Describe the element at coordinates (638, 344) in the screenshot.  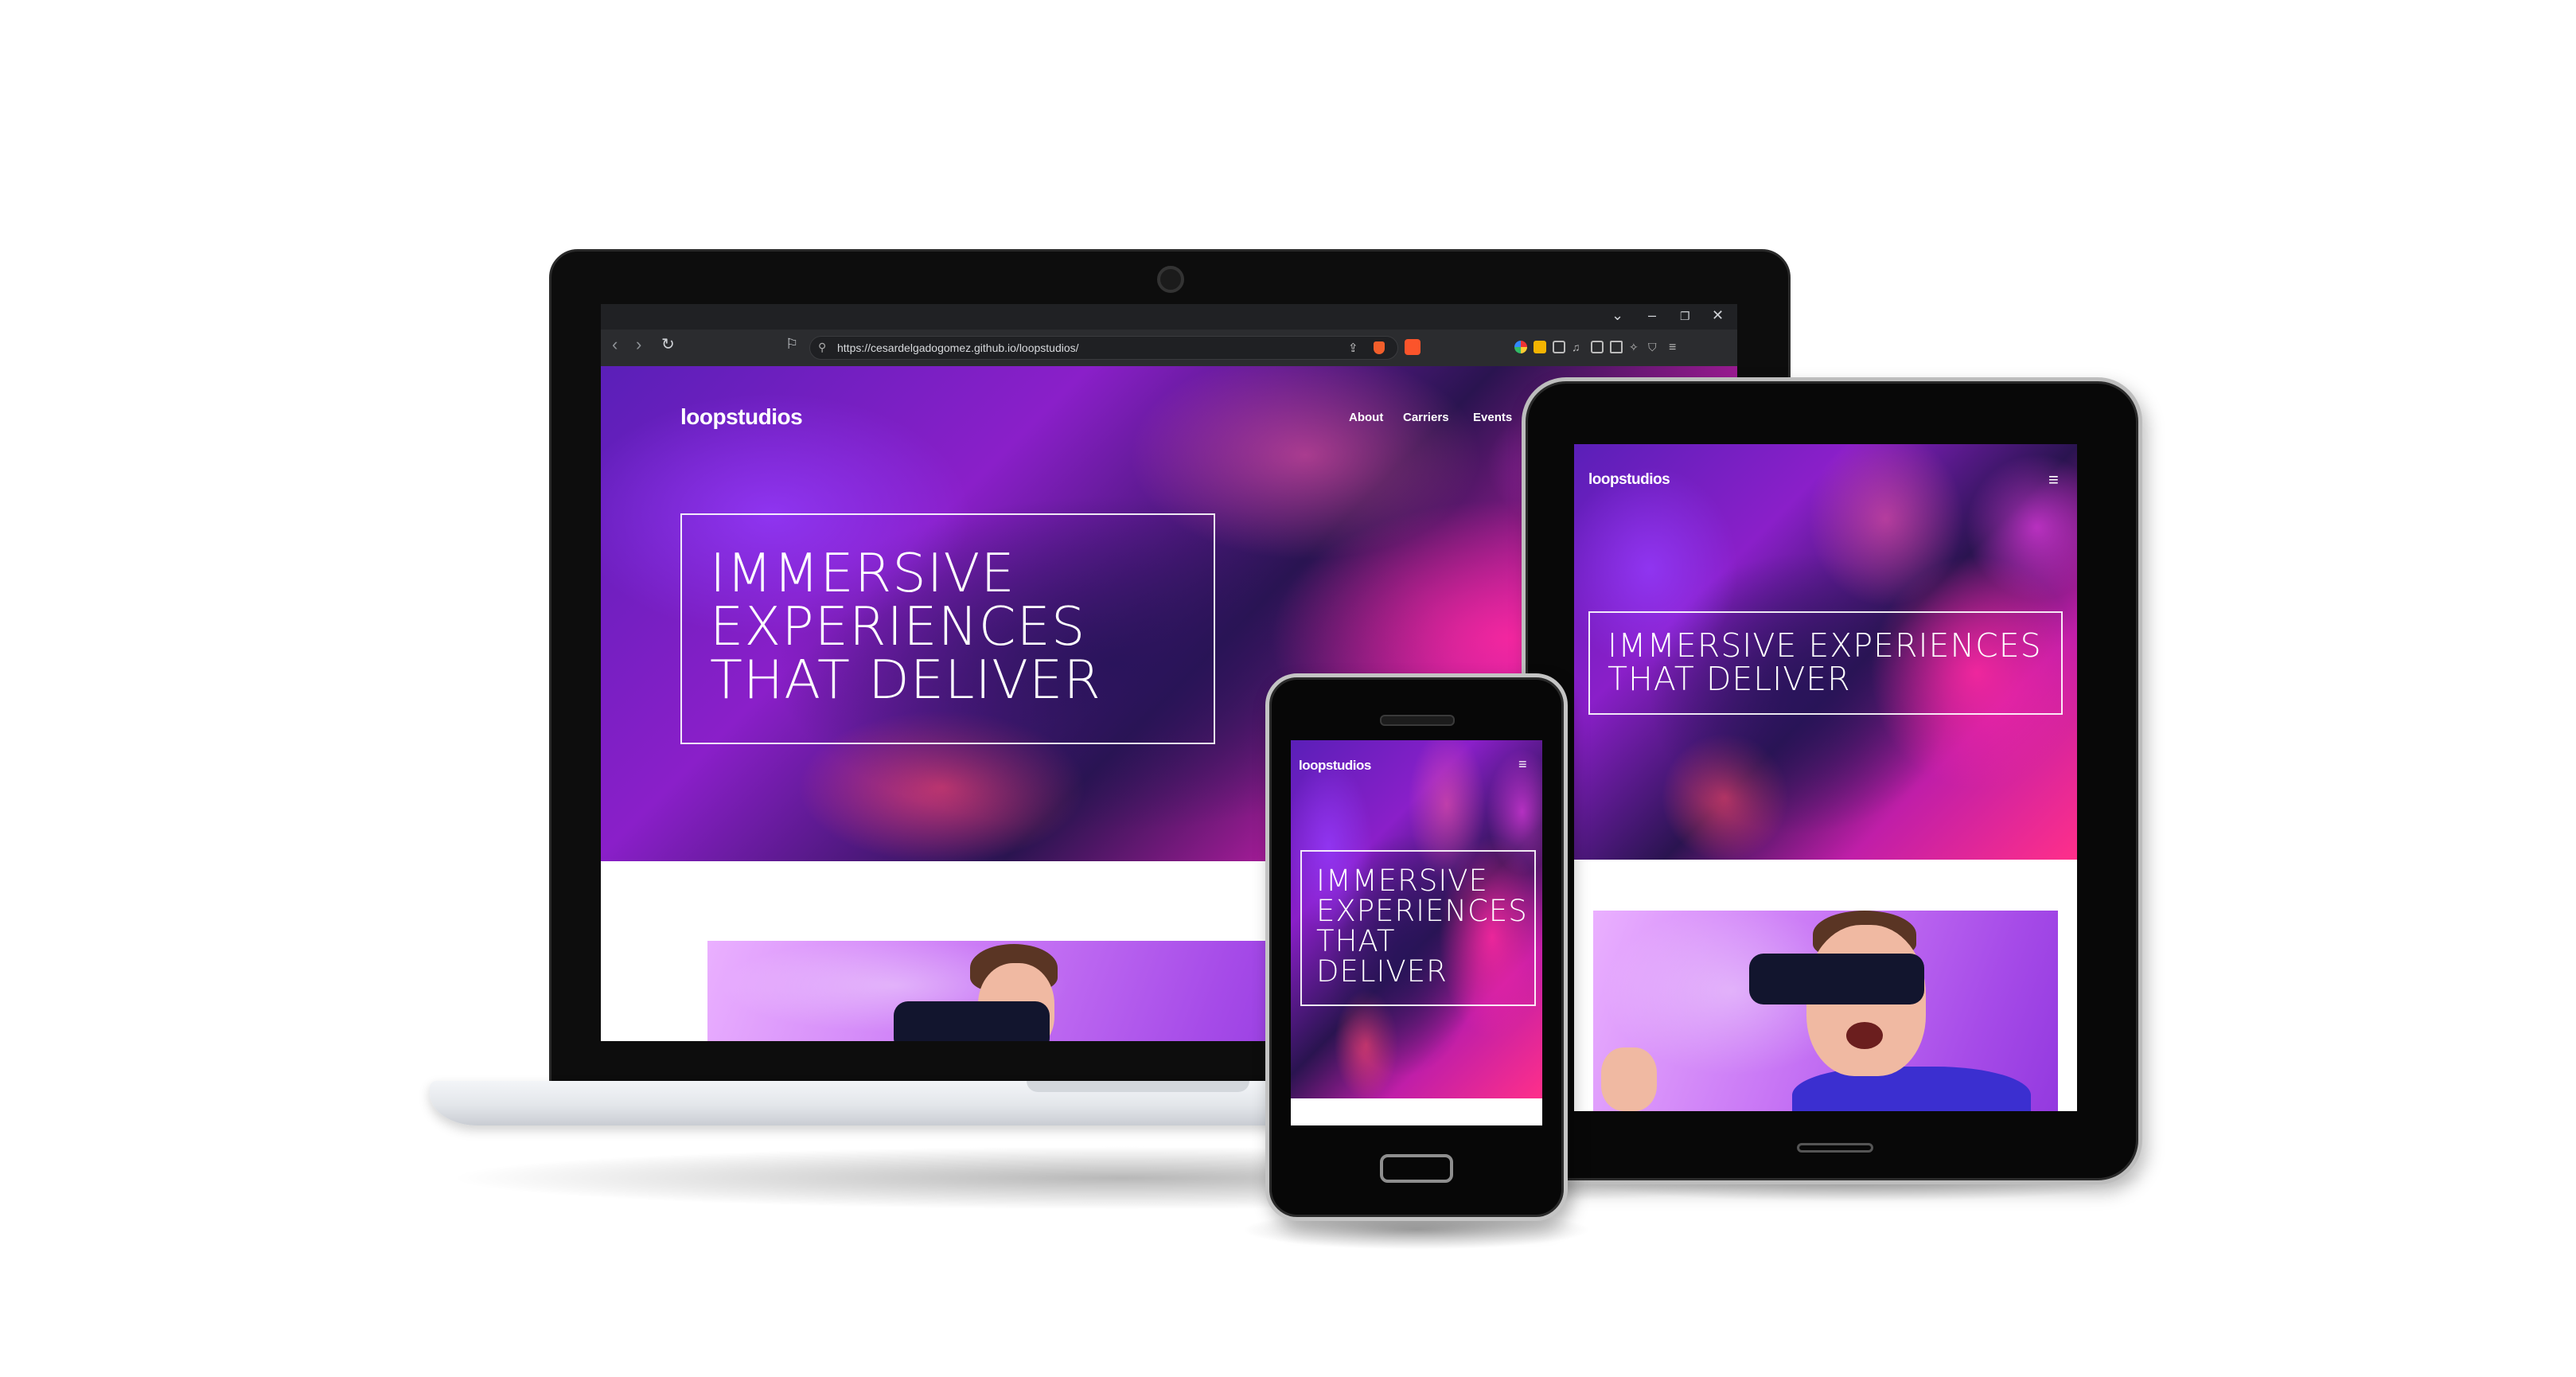
I see `forward-arrow-icon: ›` at that location.